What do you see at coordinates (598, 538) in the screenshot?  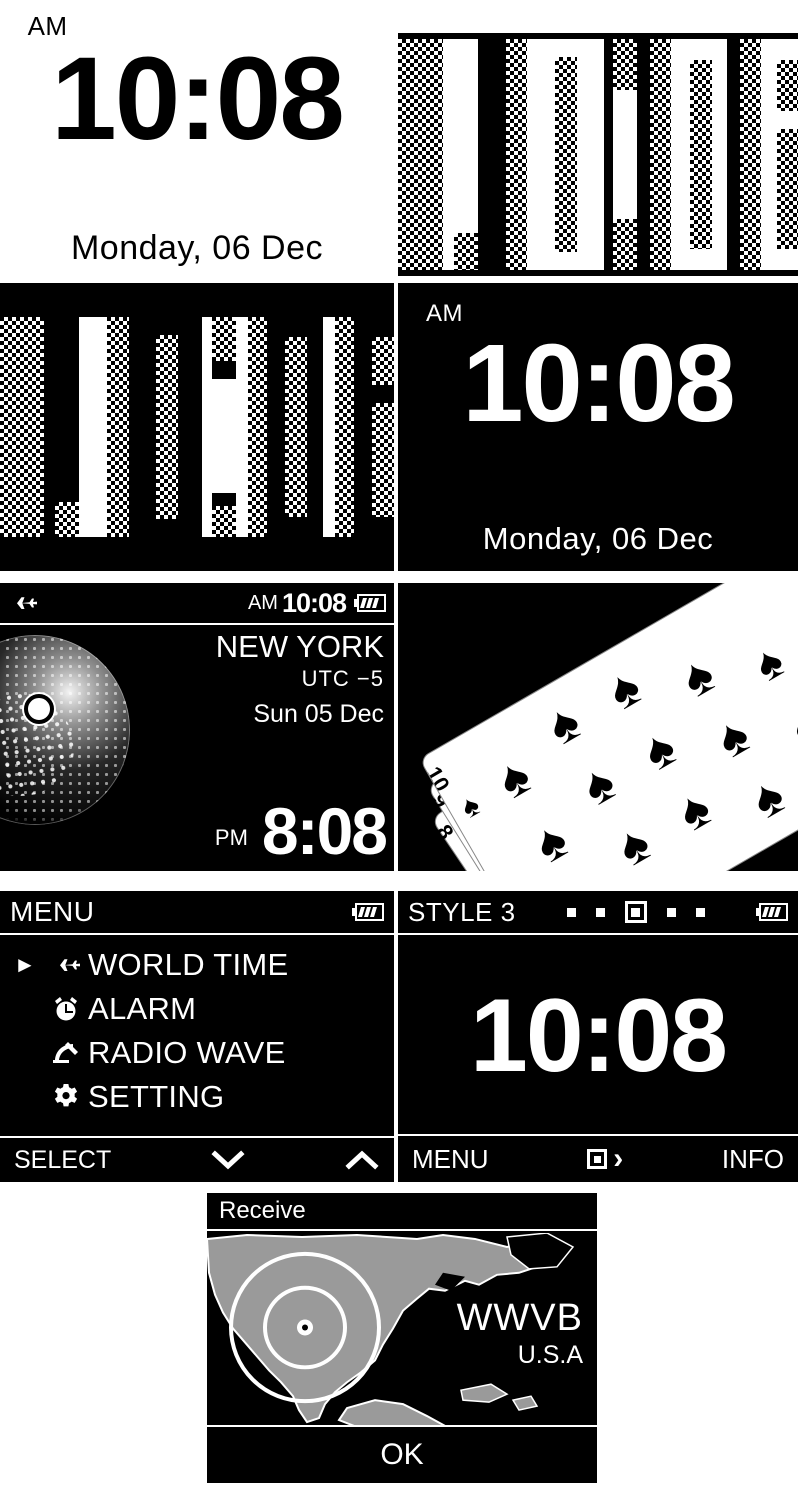 I see `date-display: Monday, 06 Dec` at bounding box center [598, 538].